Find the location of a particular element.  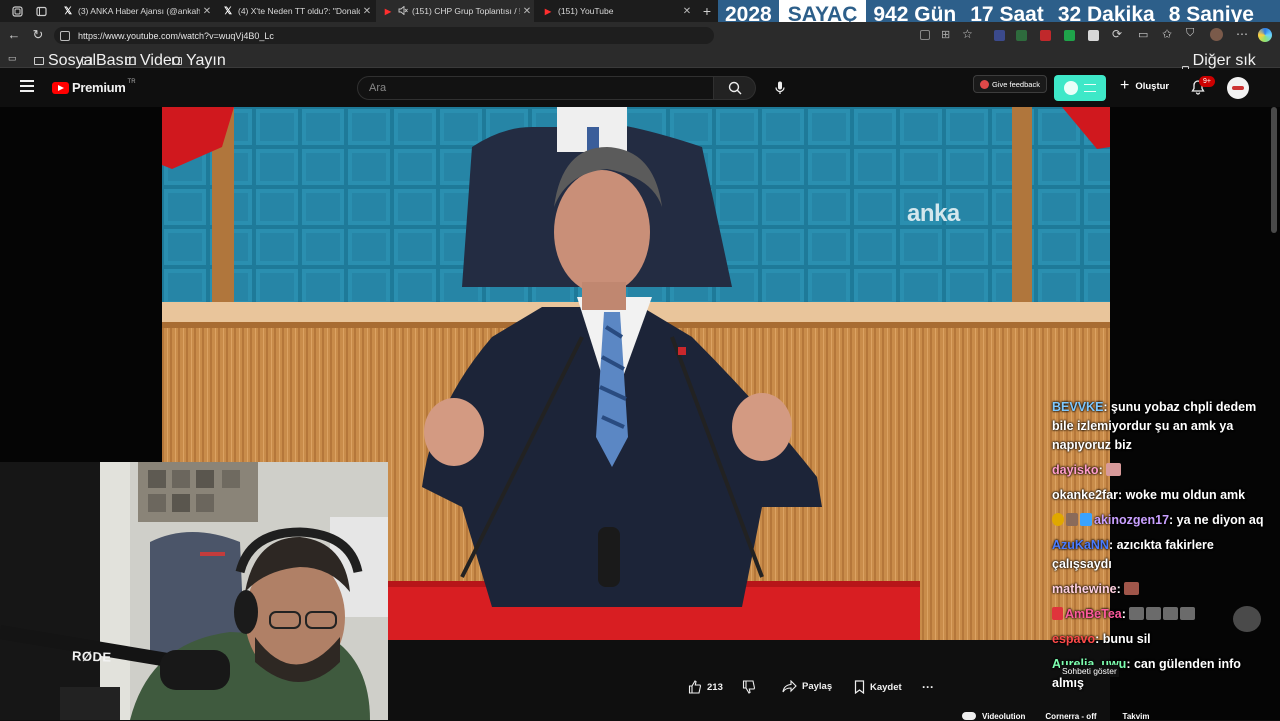

muted-speaker-icon is located at coordinates (403, 11).